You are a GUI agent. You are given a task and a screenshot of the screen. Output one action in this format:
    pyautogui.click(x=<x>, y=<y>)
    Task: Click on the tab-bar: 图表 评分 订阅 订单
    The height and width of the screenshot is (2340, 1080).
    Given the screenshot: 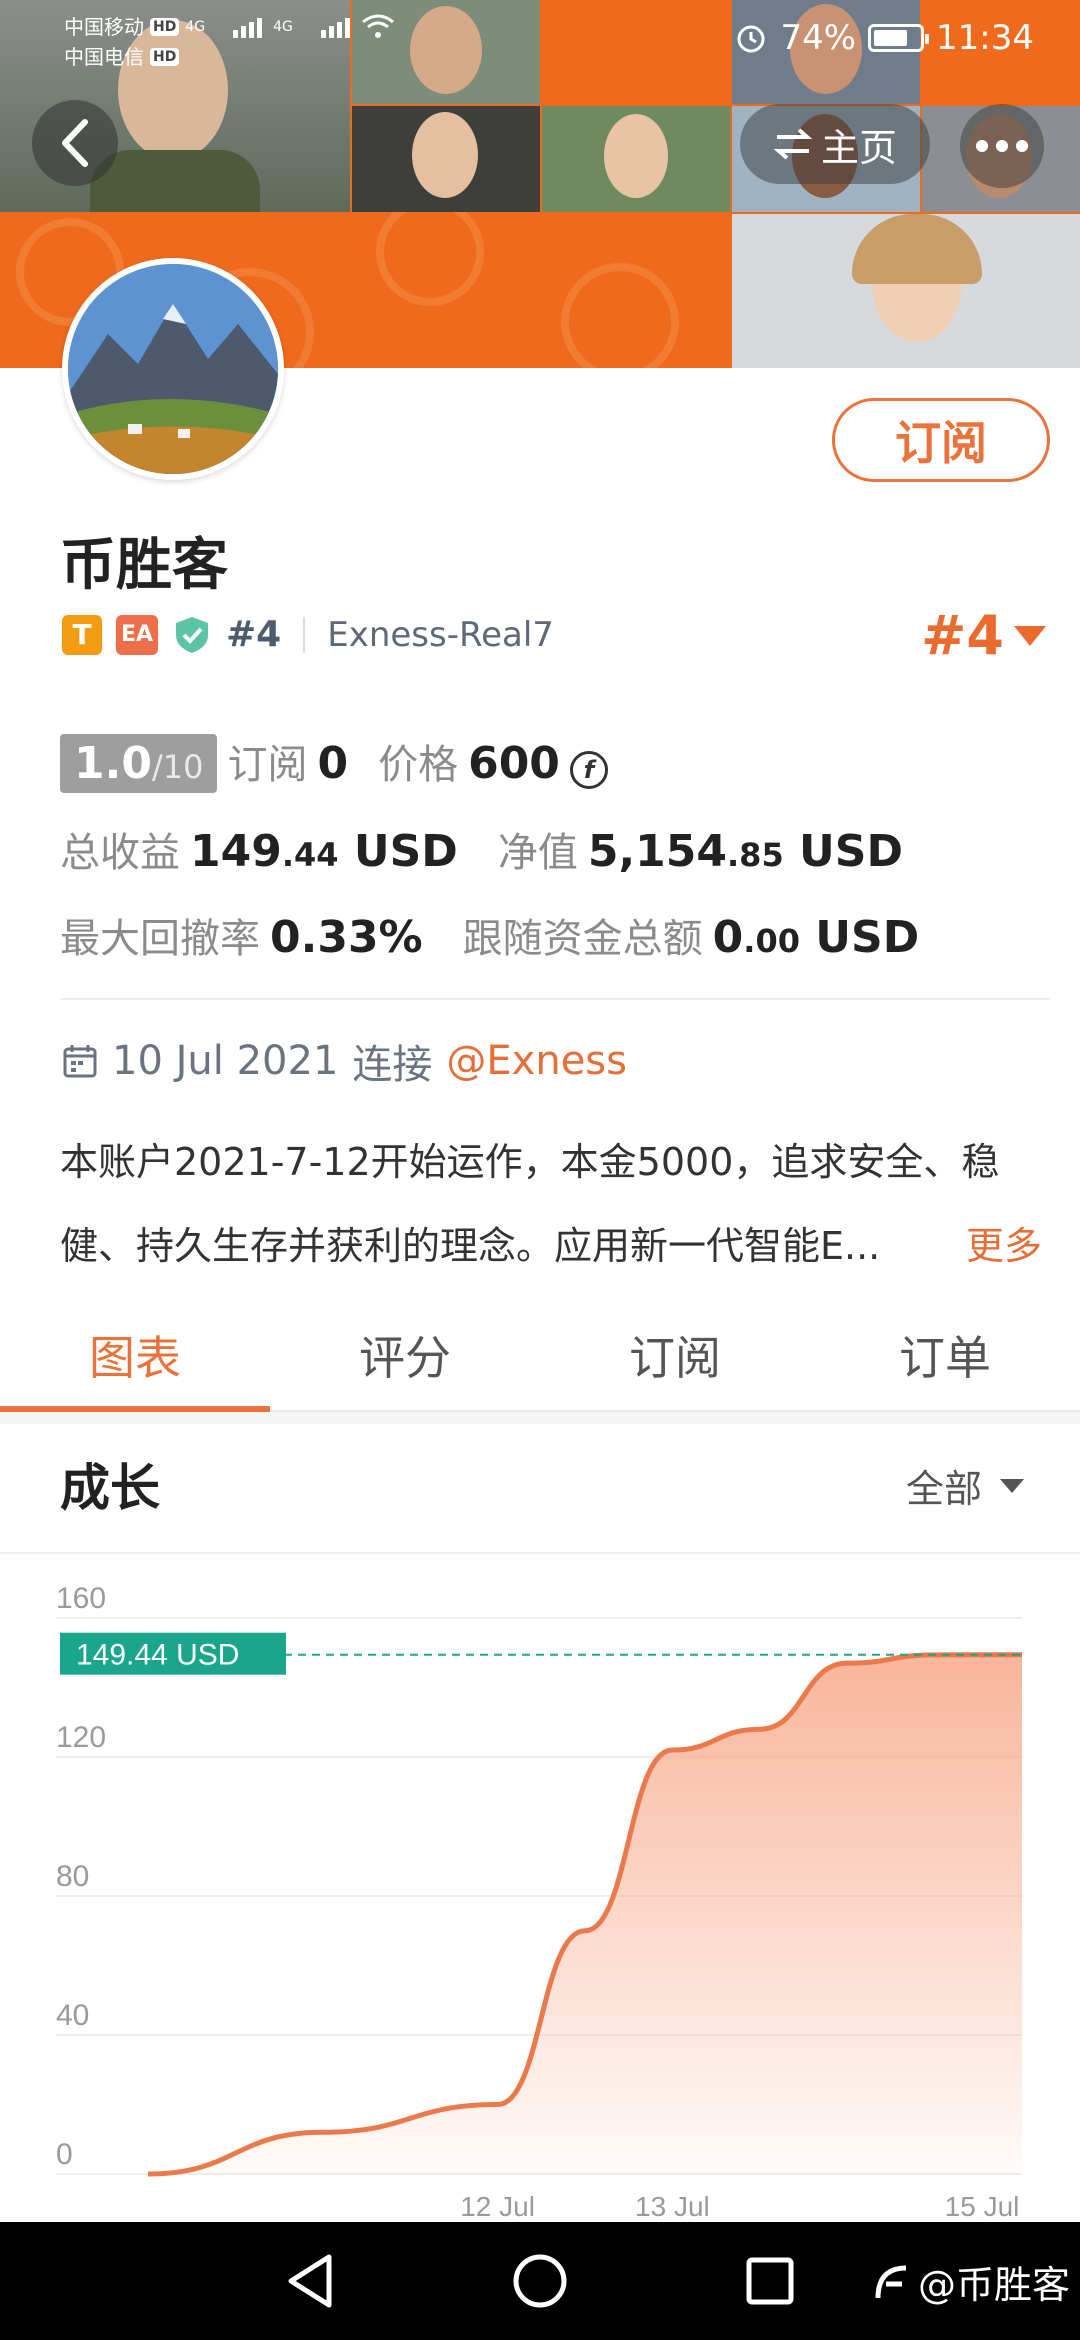 What is the action you would take?
    pyautogui.click(x=540, y=1356)
    